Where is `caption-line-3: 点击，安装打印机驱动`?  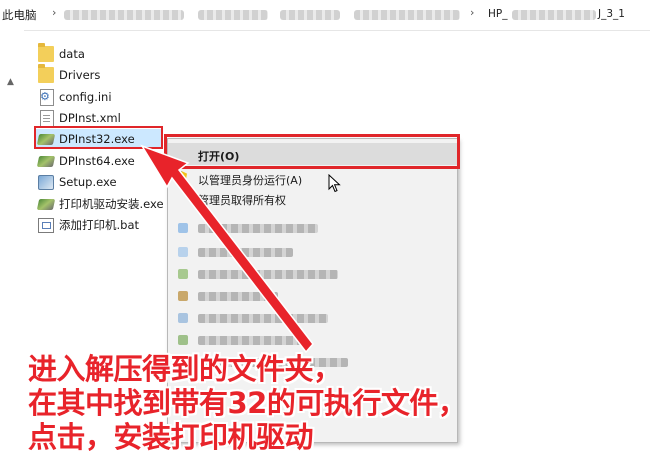
caption-line-3: 点击，安装打印机驱动 is located at coordinates (171, 437).